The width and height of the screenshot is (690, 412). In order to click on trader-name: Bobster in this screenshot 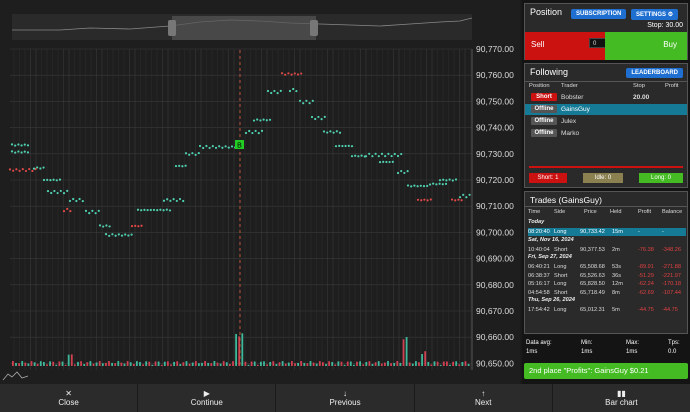, I will do `click(572, 97)`.